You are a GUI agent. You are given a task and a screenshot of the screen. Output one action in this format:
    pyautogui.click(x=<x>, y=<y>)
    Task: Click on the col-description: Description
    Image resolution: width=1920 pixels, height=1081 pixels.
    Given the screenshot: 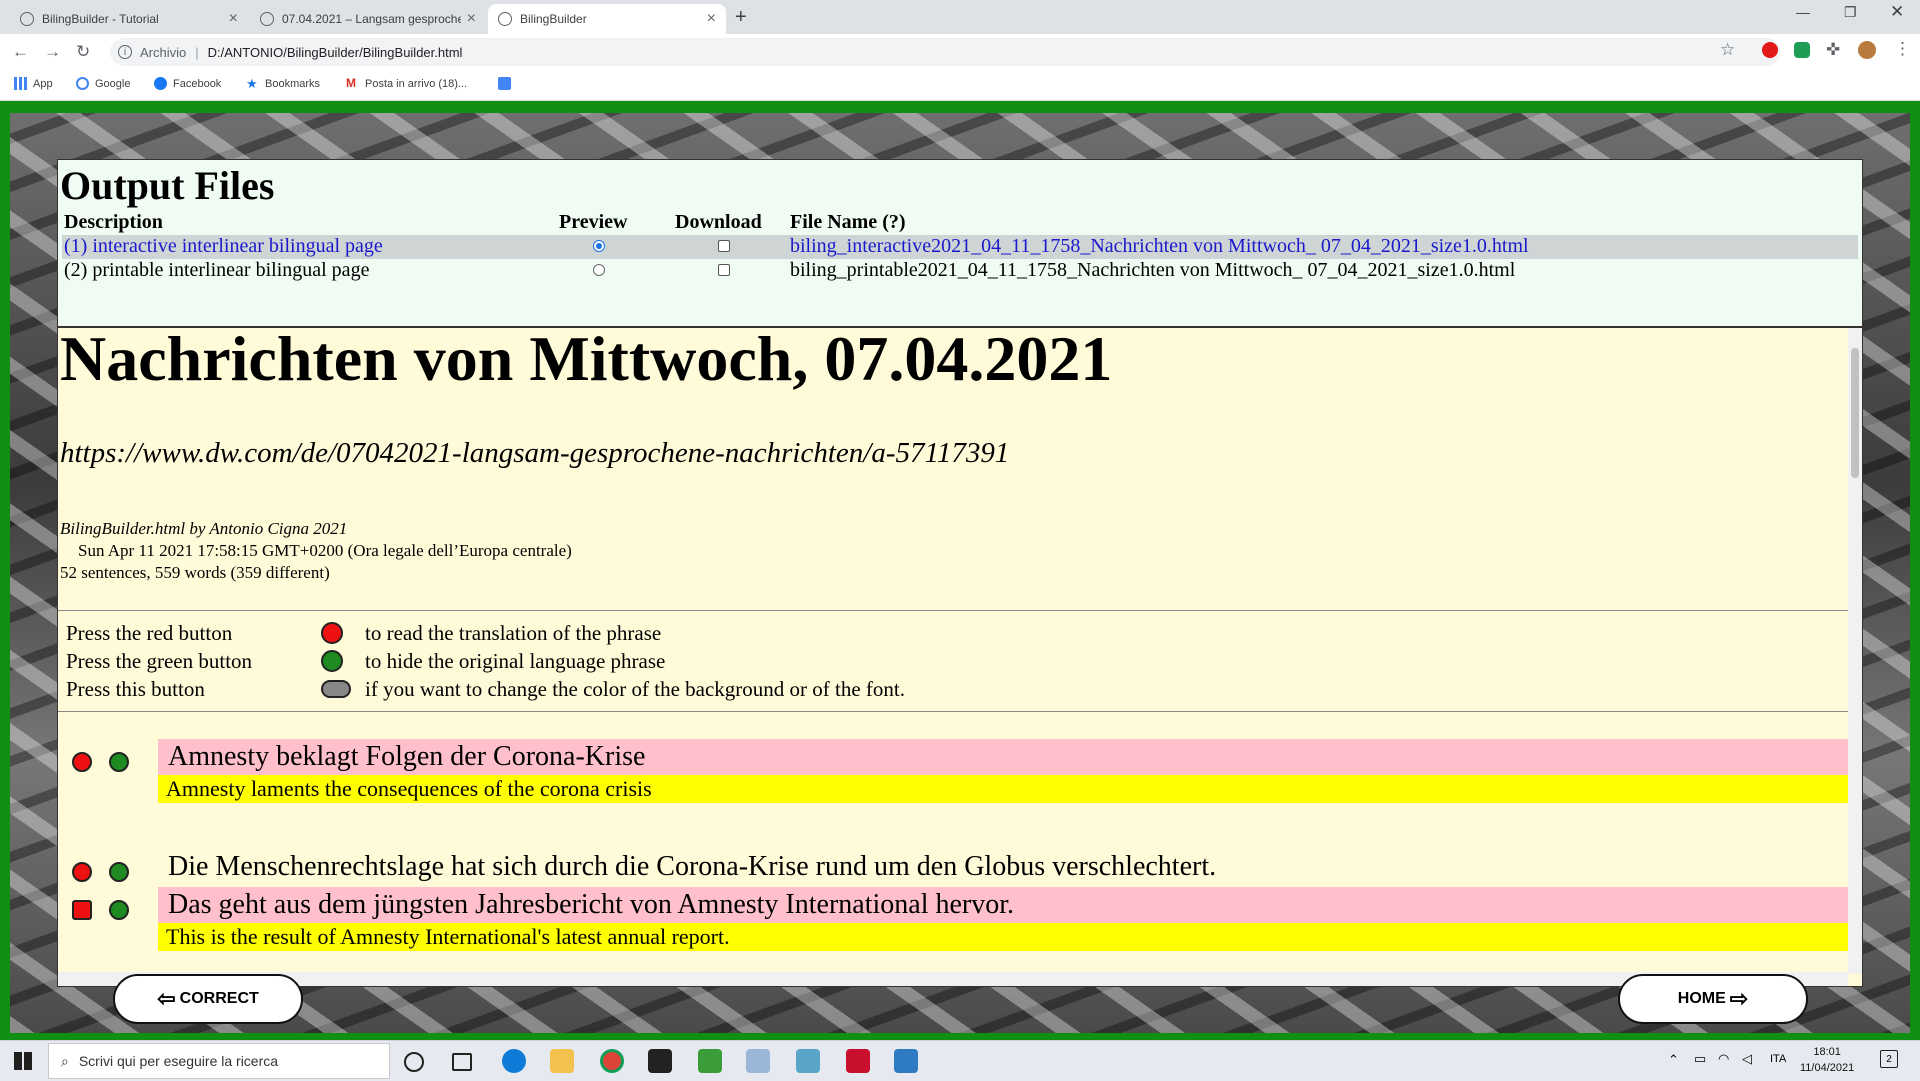 What is the action you would take?
    pyautogui.click(x=113, y=222)
    